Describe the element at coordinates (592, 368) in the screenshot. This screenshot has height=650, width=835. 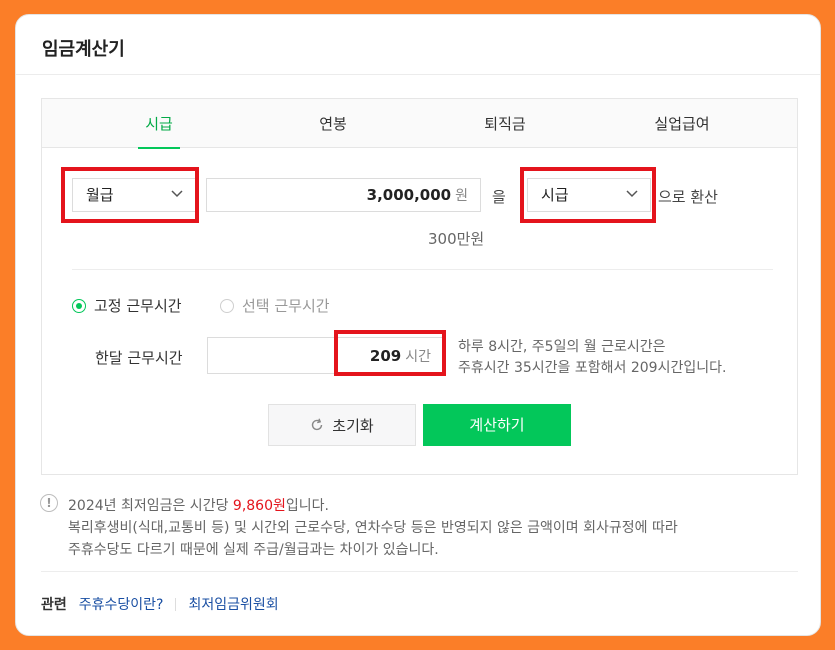
I see `hours-description-line2: 주휴시간 35시간을 포함해서 209시간입니다.` at that location.